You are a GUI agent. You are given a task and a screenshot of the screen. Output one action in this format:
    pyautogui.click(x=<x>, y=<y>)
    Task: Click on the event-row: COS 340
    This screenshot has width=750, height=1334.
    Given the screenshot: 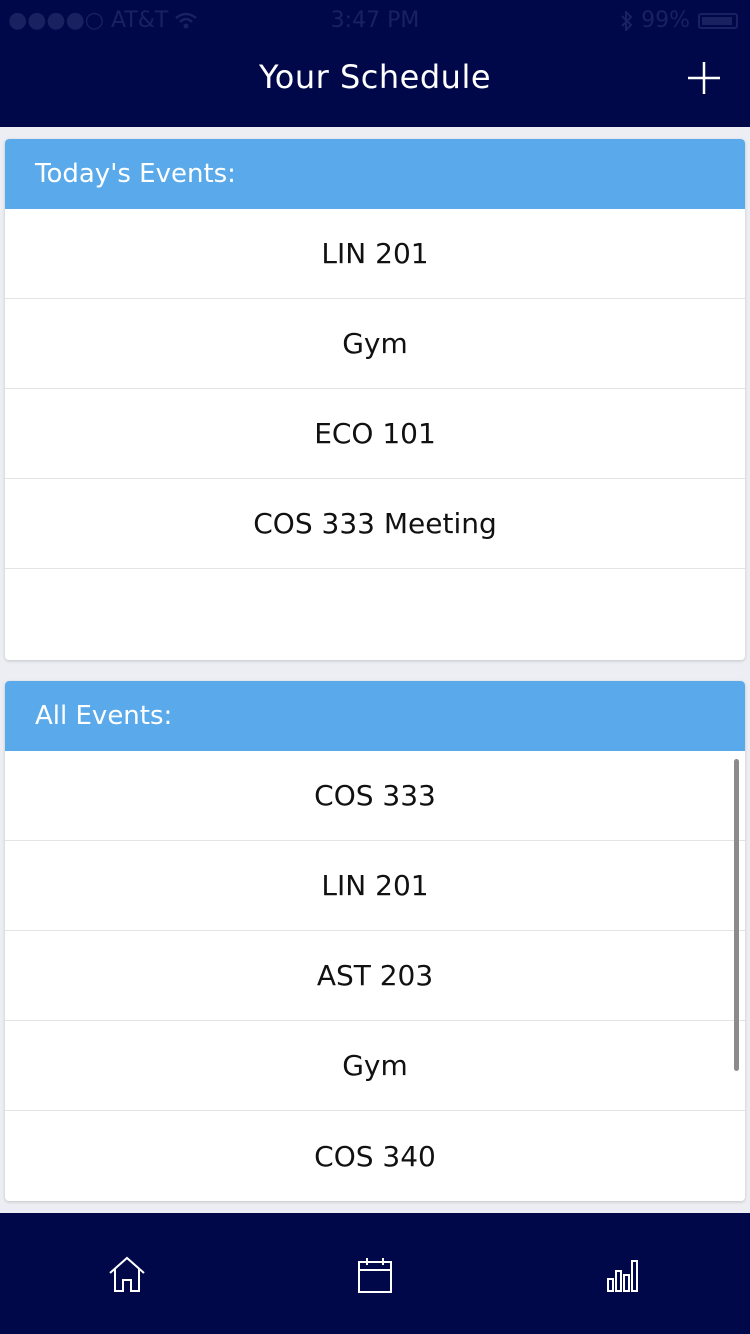 What is the action you would take?
    pyautogui.click(x=375, y=1156)
    